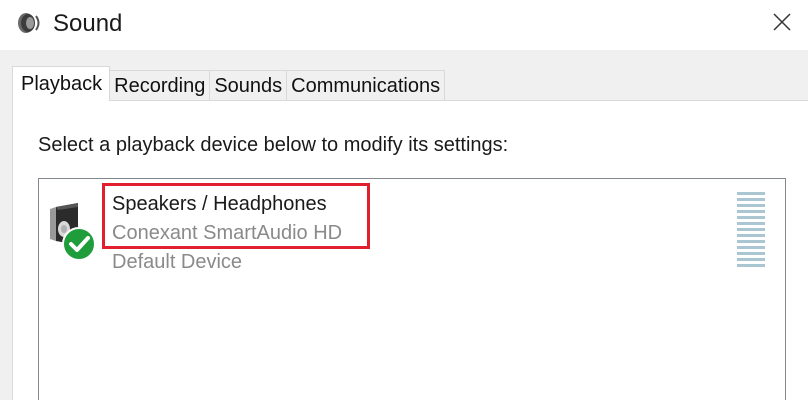 The image size is (808, 400). I want to click on title-bar: Sound, so click(404, 25).